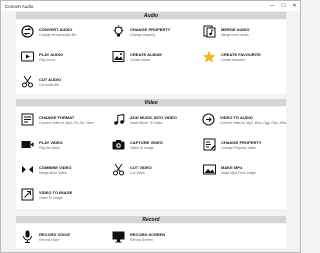 The width and height of the screenshot is (320, 253). I want to click on card-subtitle: Record Screen, so click(141, 239).